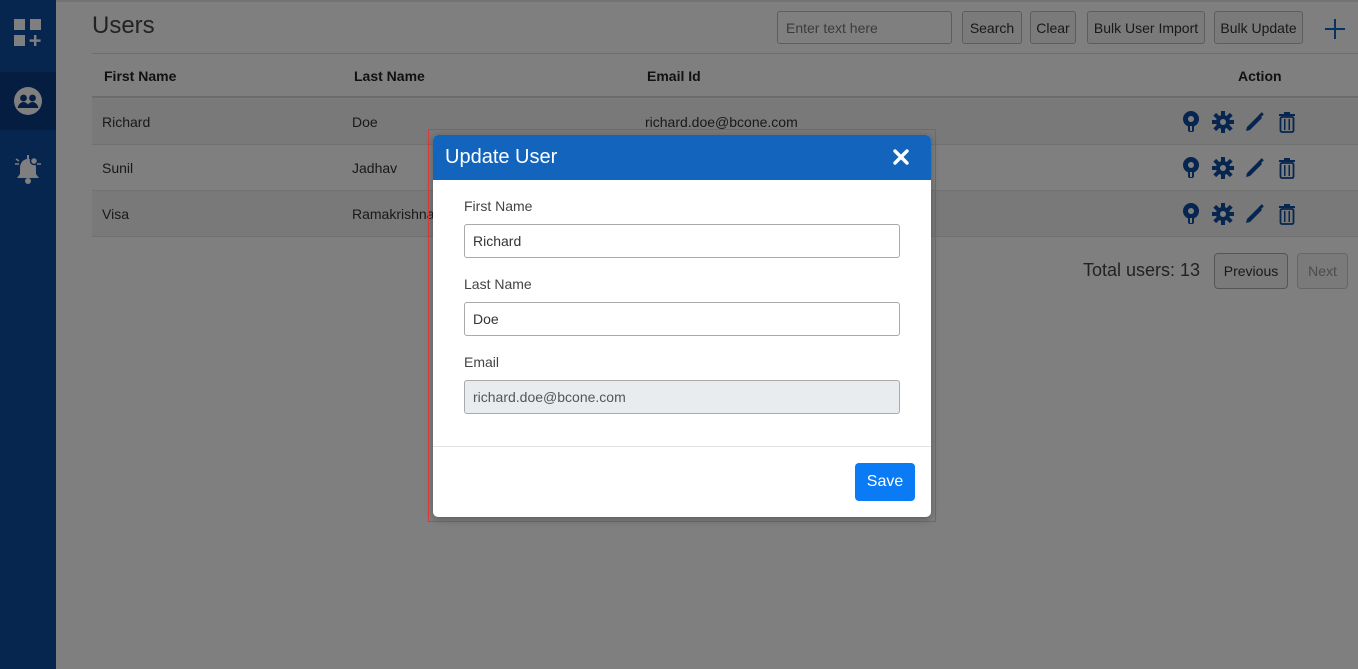 The image size is (1358, 669). I want to click on first-name-field, so click(682, 241).